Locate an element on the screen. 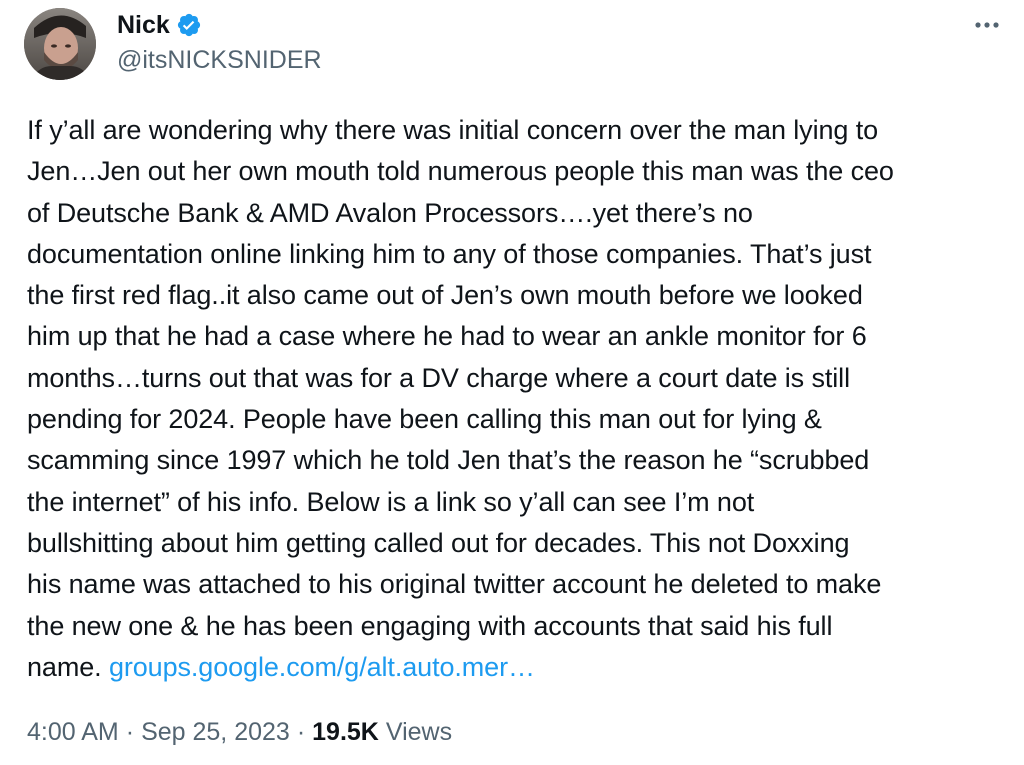 The width and height of the screenshot is (1024, 765). avatar-image is located at coordinates (60, 44).